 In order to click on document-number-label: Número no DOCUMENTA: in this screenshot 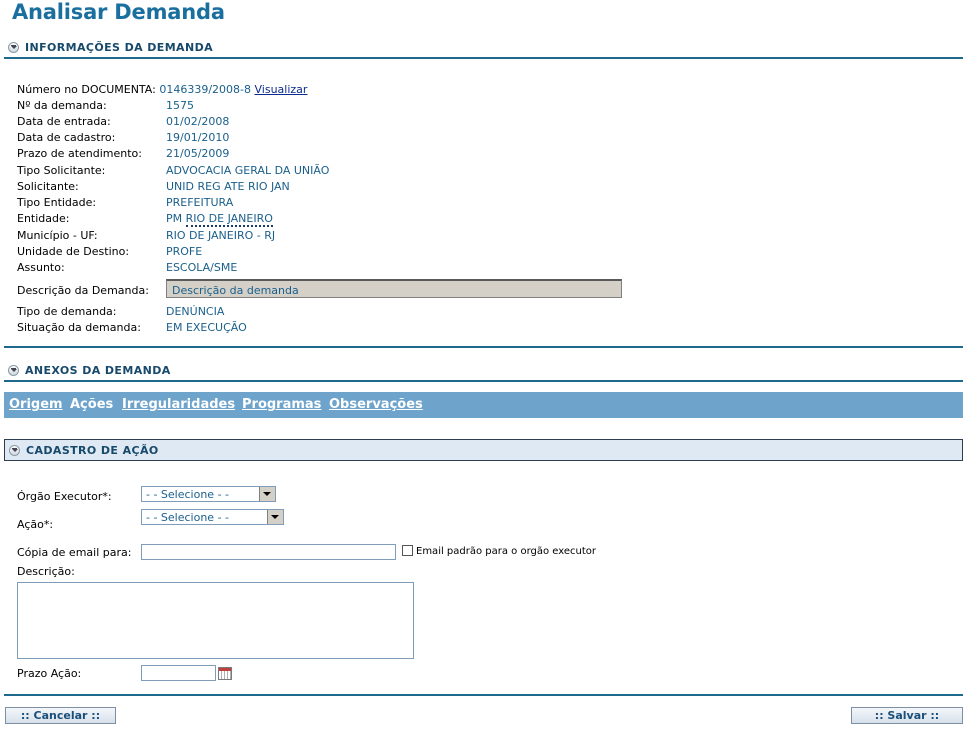, I will do `click(86, 89)`.